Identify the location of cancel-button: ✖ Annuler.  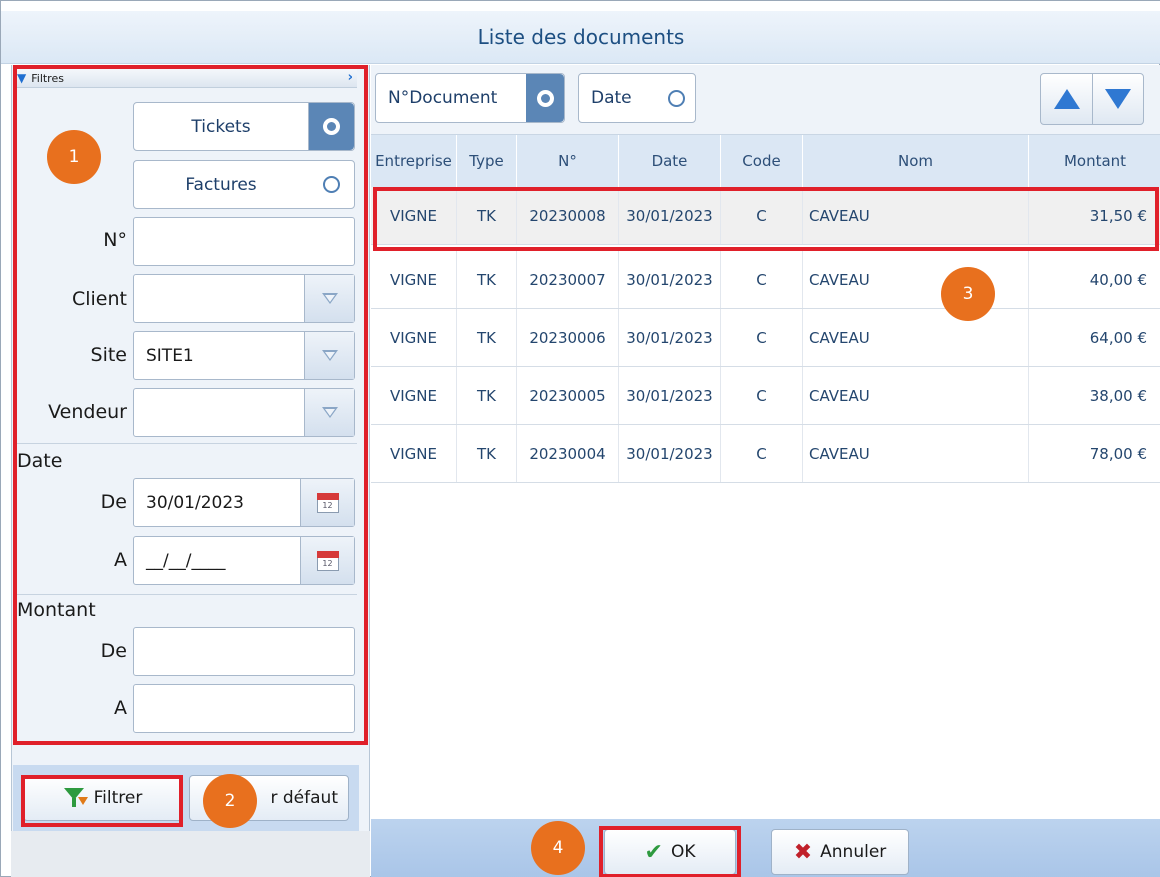
(840, 852).